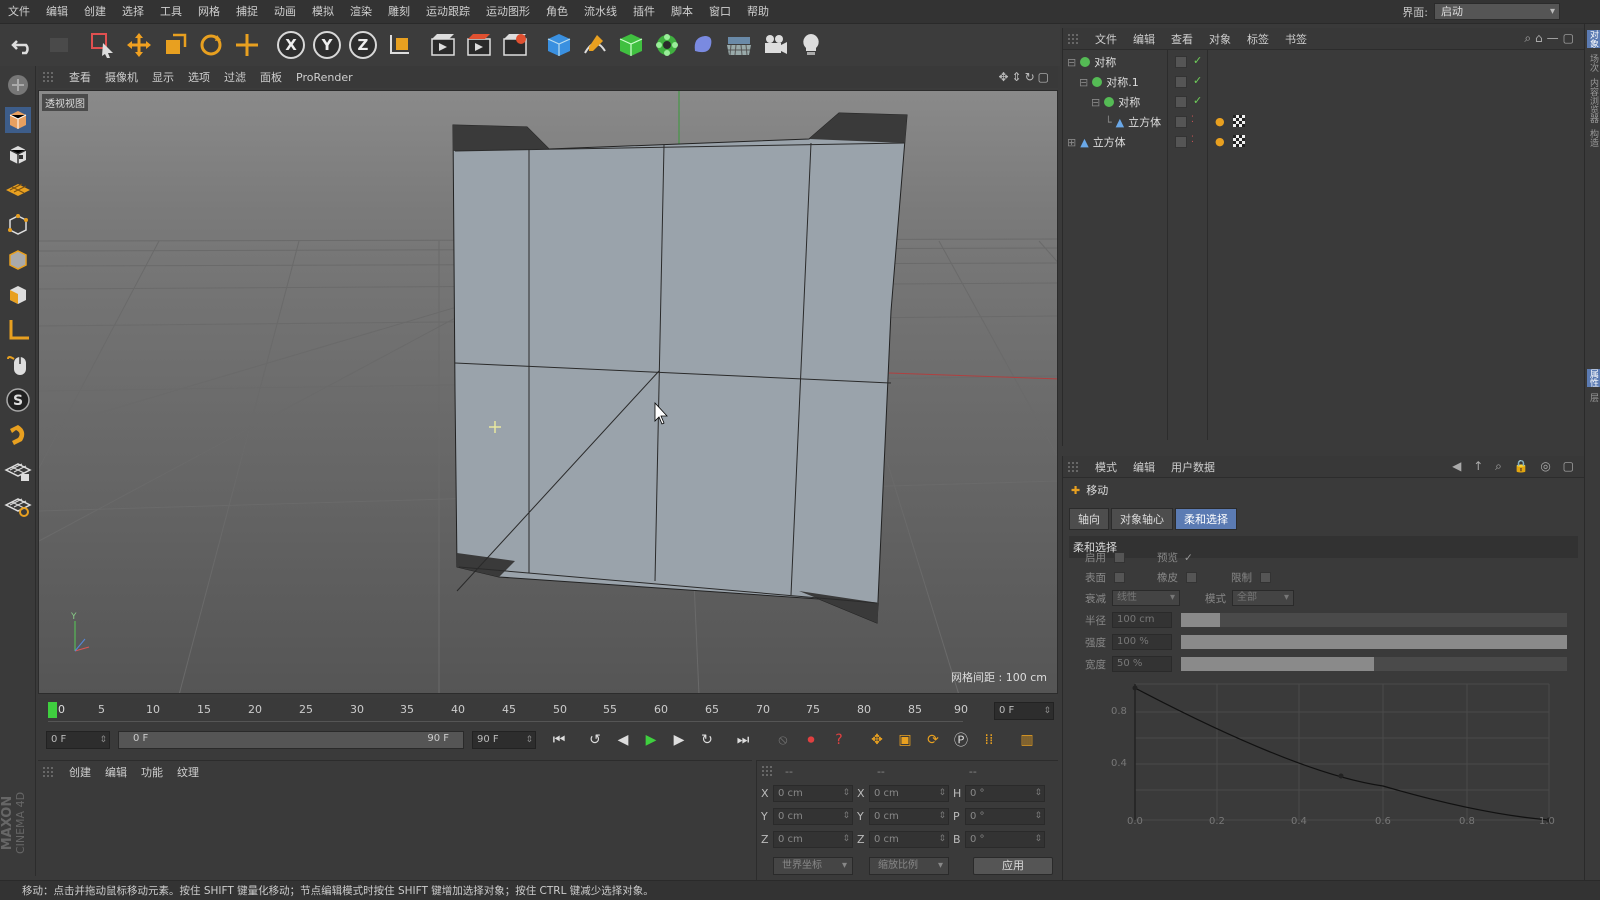 The height and width of the screenshot is (900, 1600). What do you see at coordinates (1374, 664) in the screenshot?
I see `width-slider` at bounding box center [1374, 664].